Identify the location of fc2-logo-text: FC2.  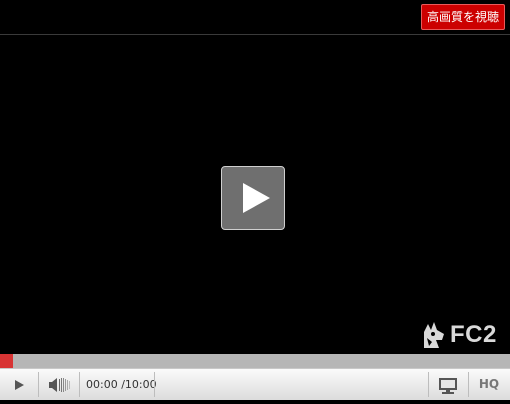
(473, 334).